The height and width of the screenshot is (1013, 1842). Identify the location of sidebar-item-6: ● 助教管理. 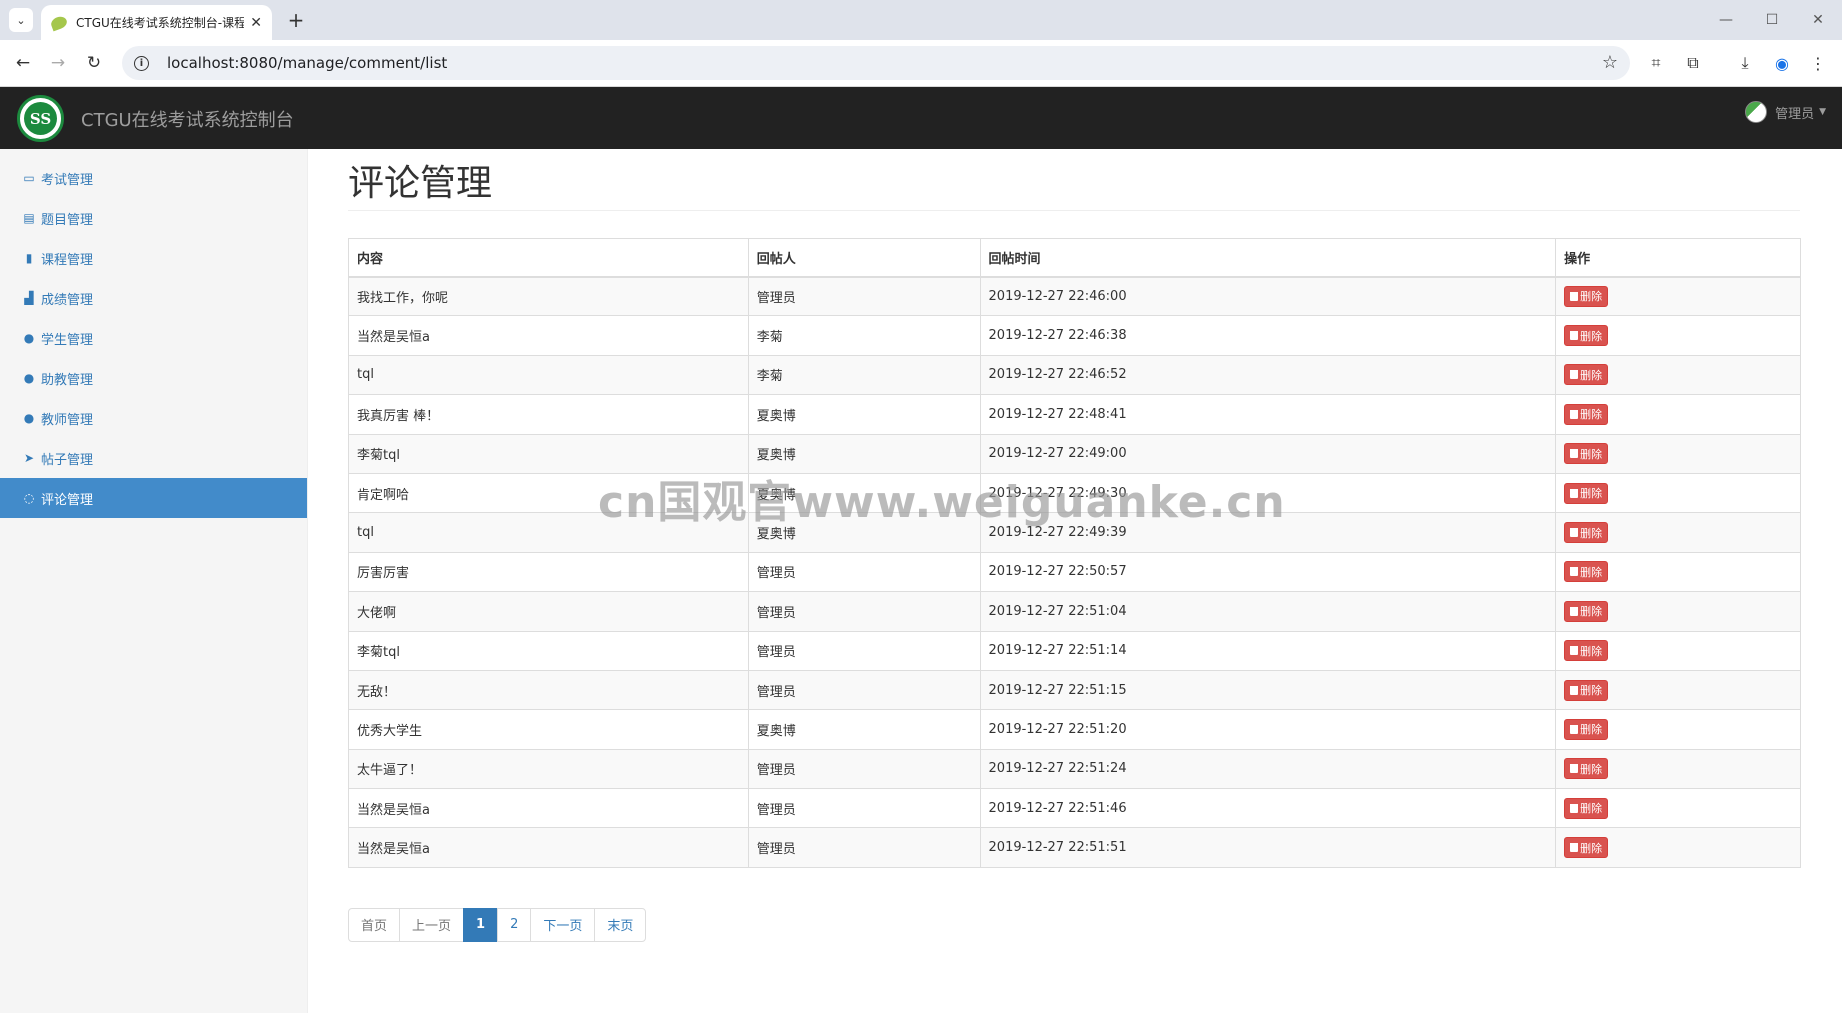
(153, 378).